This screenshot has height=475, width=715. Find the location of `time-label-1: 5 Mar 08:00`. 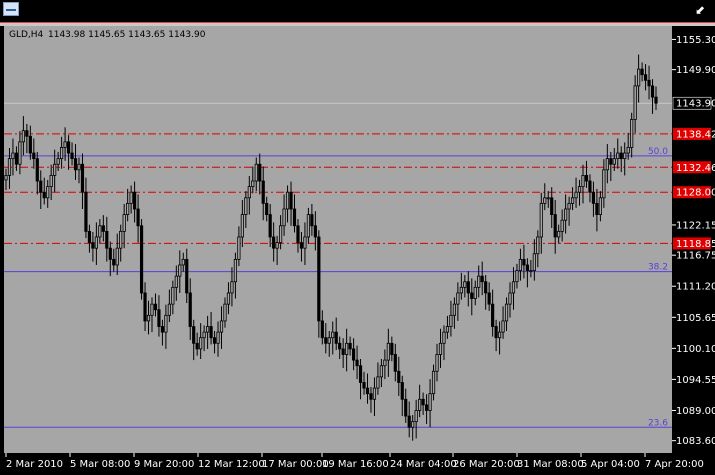

time-label-1: 5 Mar 08:00 is located at coordinates (100, 464).